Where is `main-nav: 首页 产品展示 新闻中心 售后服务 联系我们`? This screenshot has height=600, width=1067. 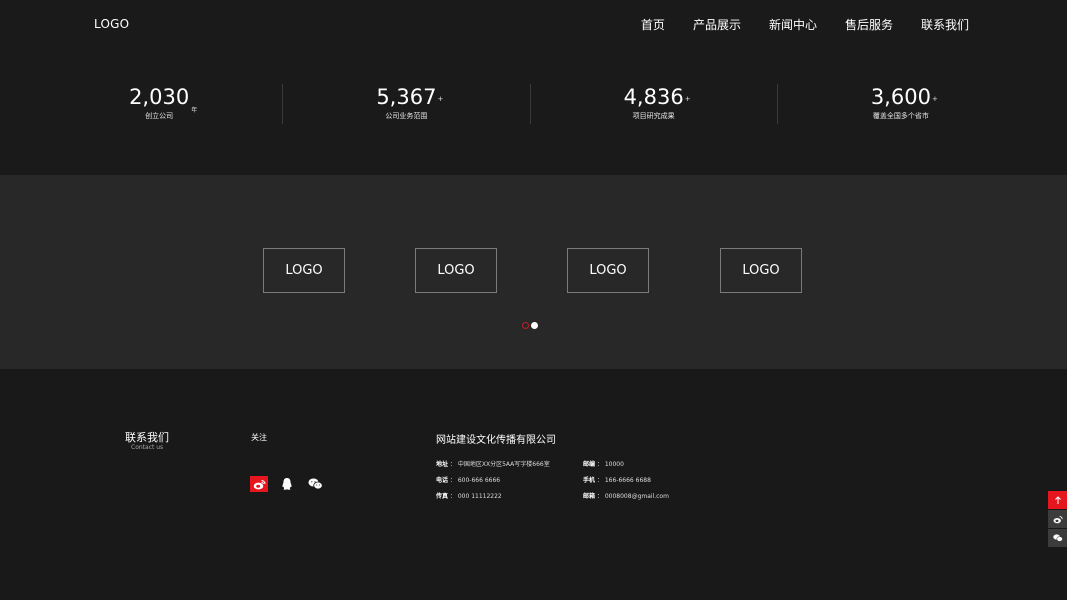
main-nav: 首页 产品展示 新闻中心 售后服务 联系我们 is located at coordinates (805, 24).